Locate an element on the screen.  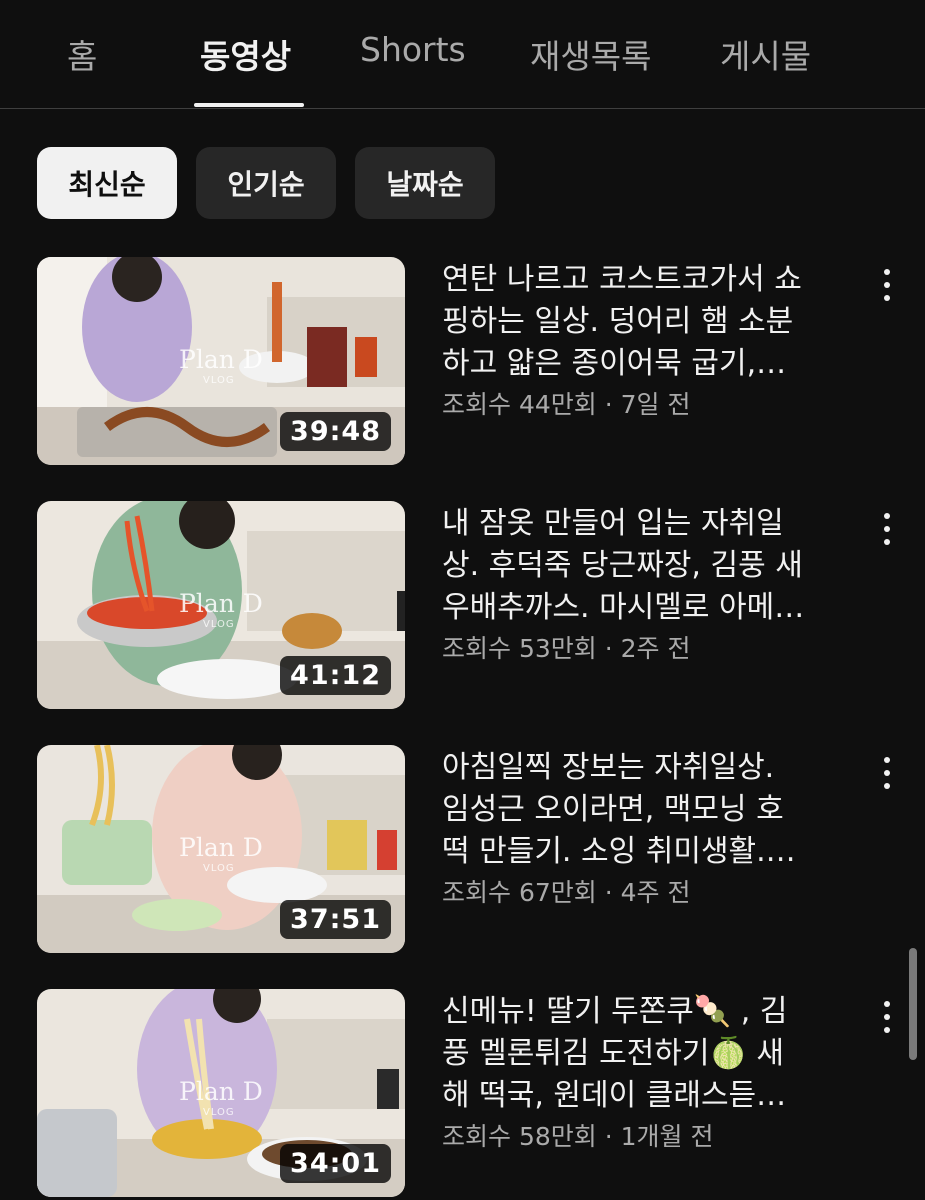
tab-videos: 동영상 is located at coordinates (245, 54).